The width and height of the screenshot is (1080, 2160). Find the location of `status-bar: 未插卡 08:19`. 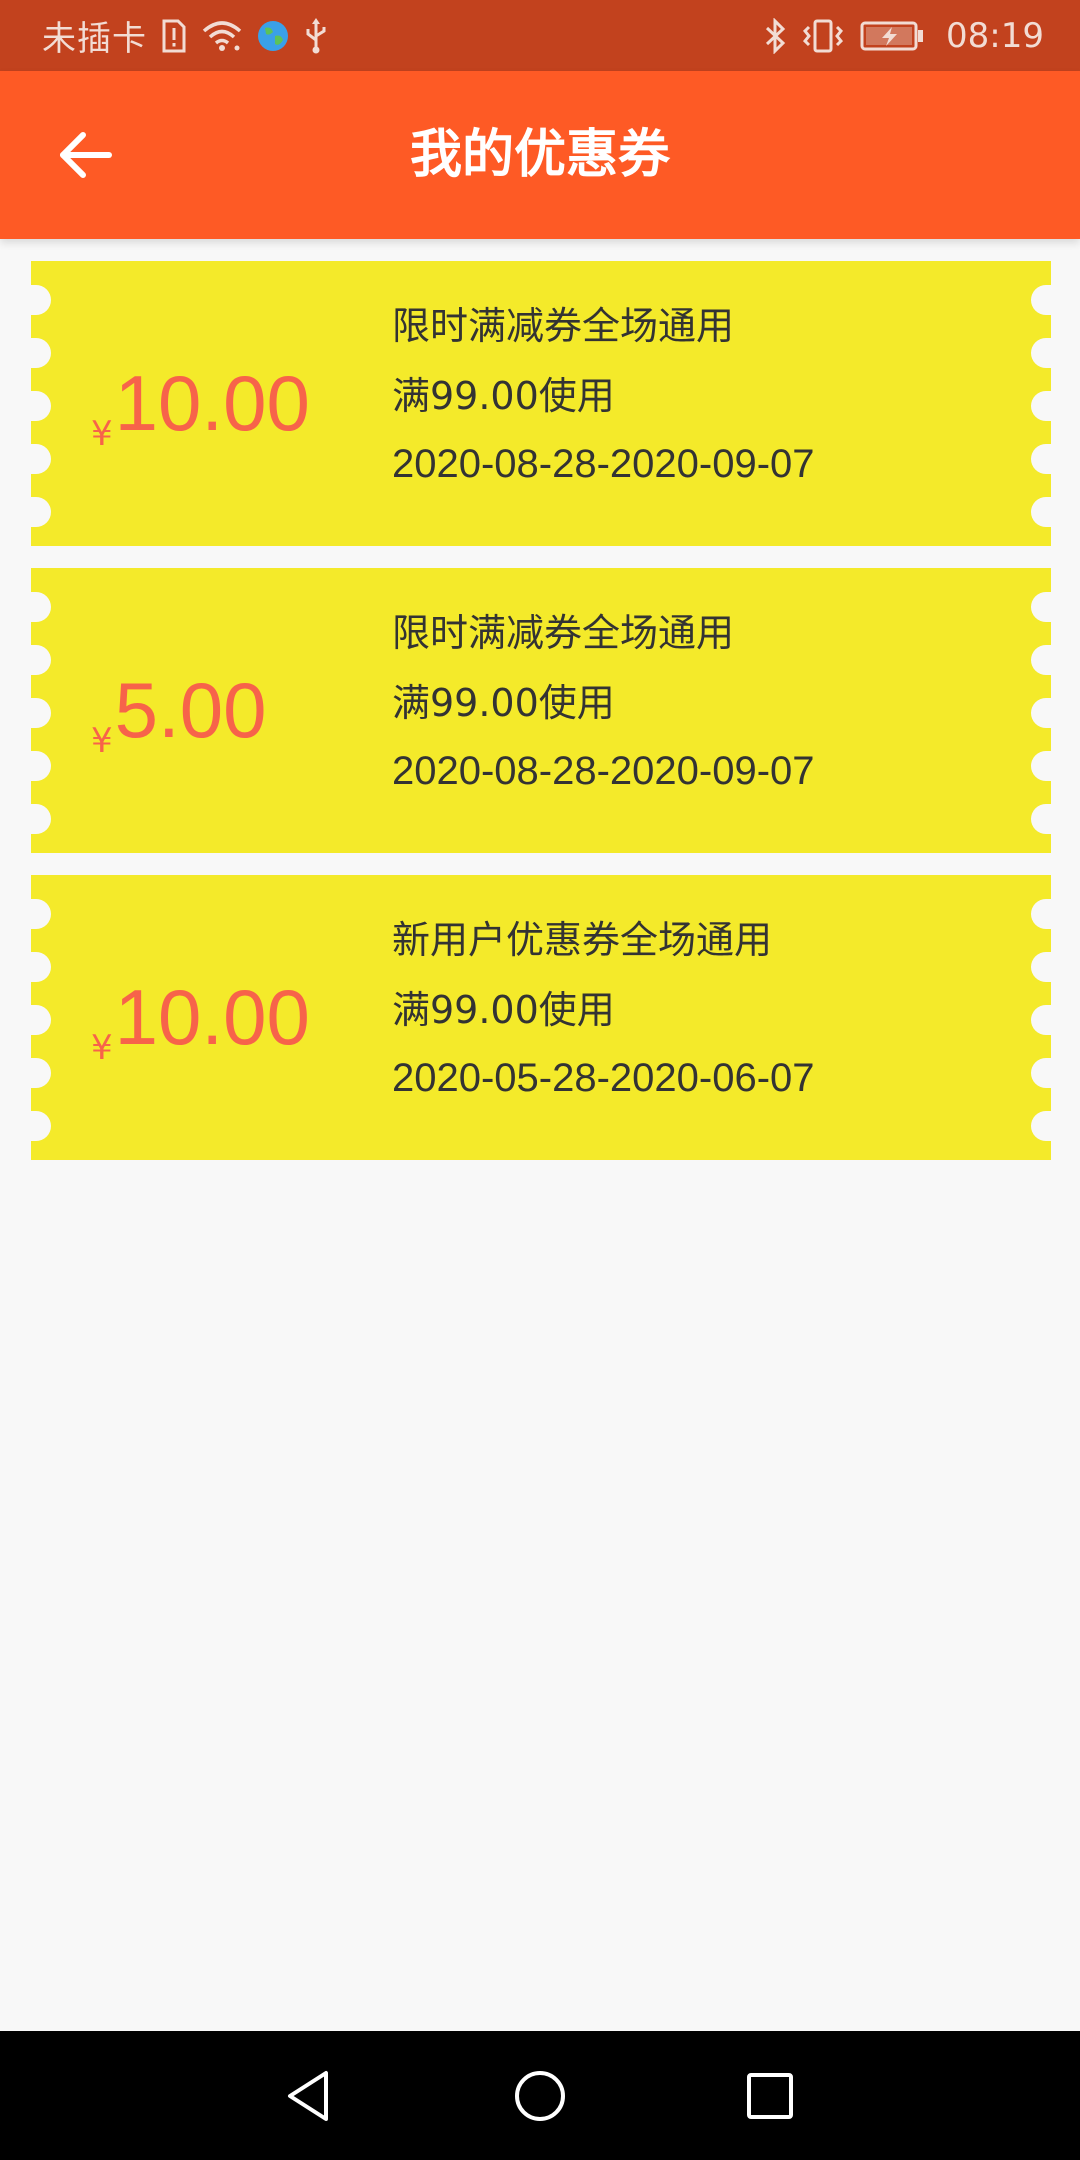

status-bar: 未插卡 08:19 is located at coordinates (540, 35).